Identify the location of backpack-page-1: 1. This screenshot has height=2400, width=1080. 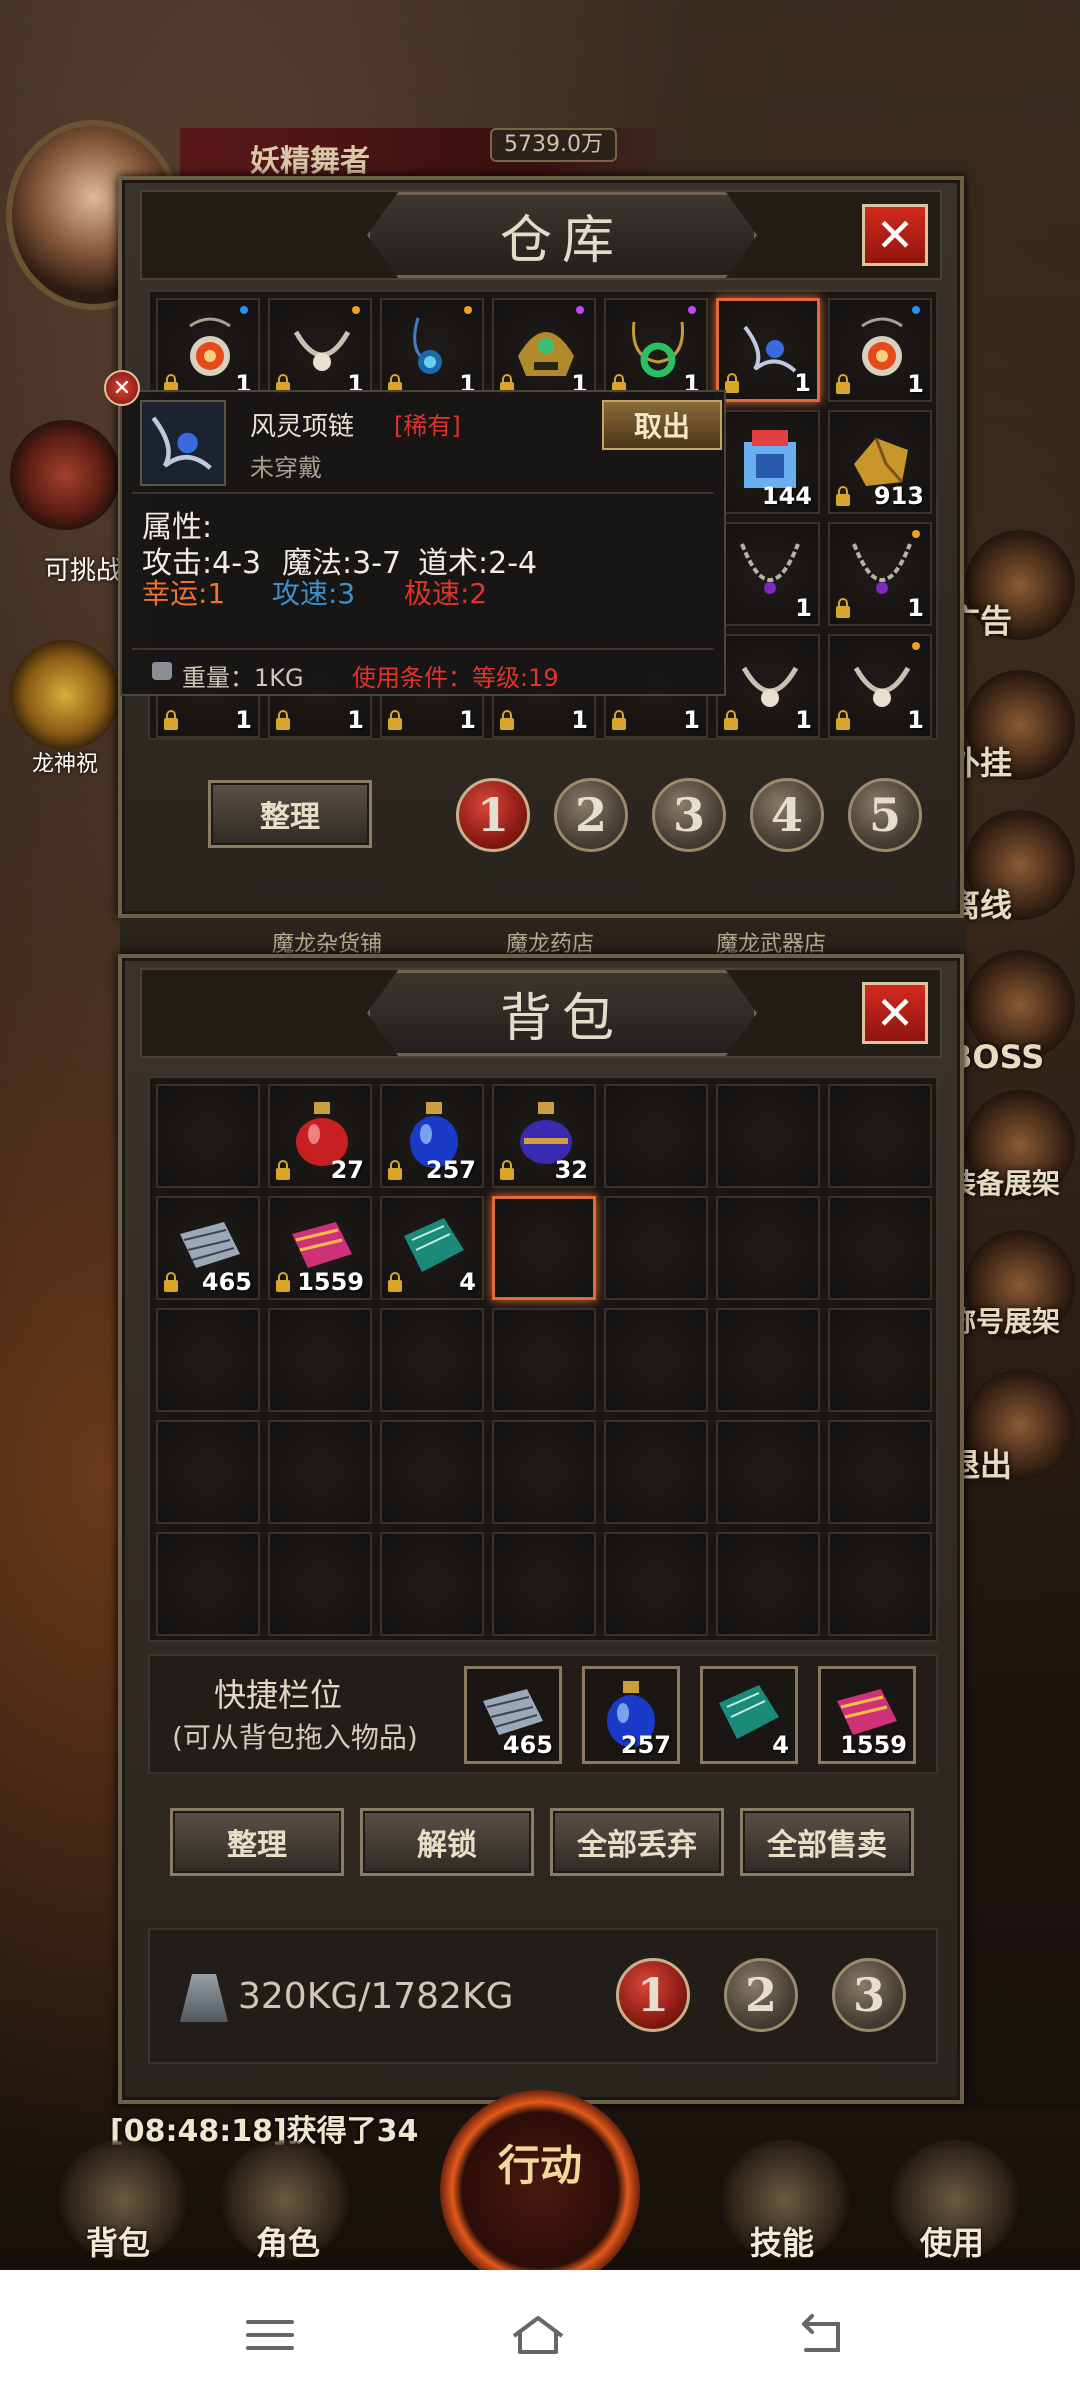
(653, 1995).